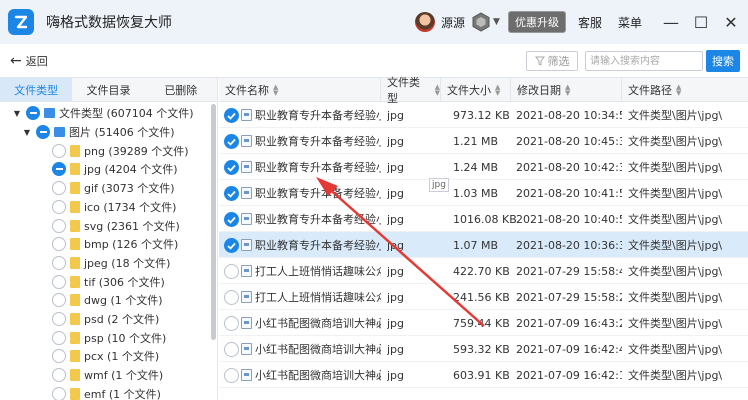 The height and width of the screenshot is (400, 748). I want to click on tree-item: png (39289 个文件), so click(120, 150).